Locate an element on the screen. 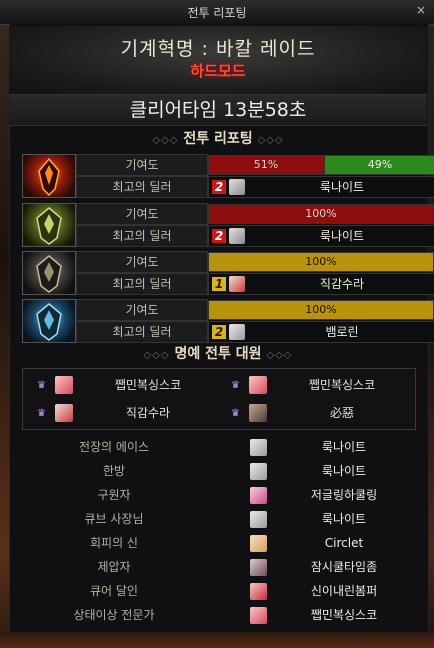 This screenshot has height=648, width=434. award-row: 큐브 사장님 룩나이트 is located at coordinates (214, 519).